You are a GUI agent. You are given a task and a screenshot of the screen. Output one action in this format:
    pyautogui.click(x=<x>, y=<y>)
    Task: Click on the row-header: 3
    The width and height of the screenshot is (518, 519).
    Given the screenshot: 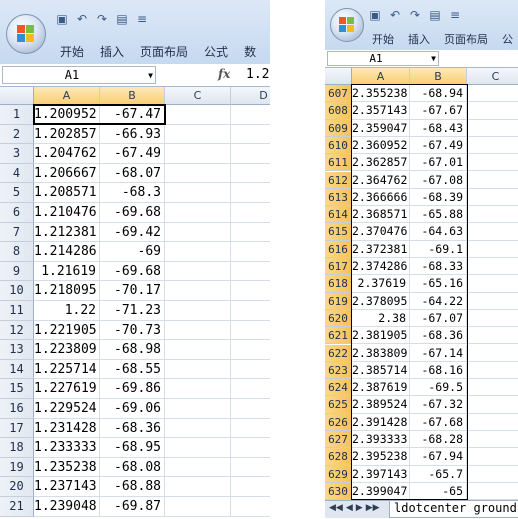 What is the action you would take?
    pyautogui.click(x=17, y=154)
    